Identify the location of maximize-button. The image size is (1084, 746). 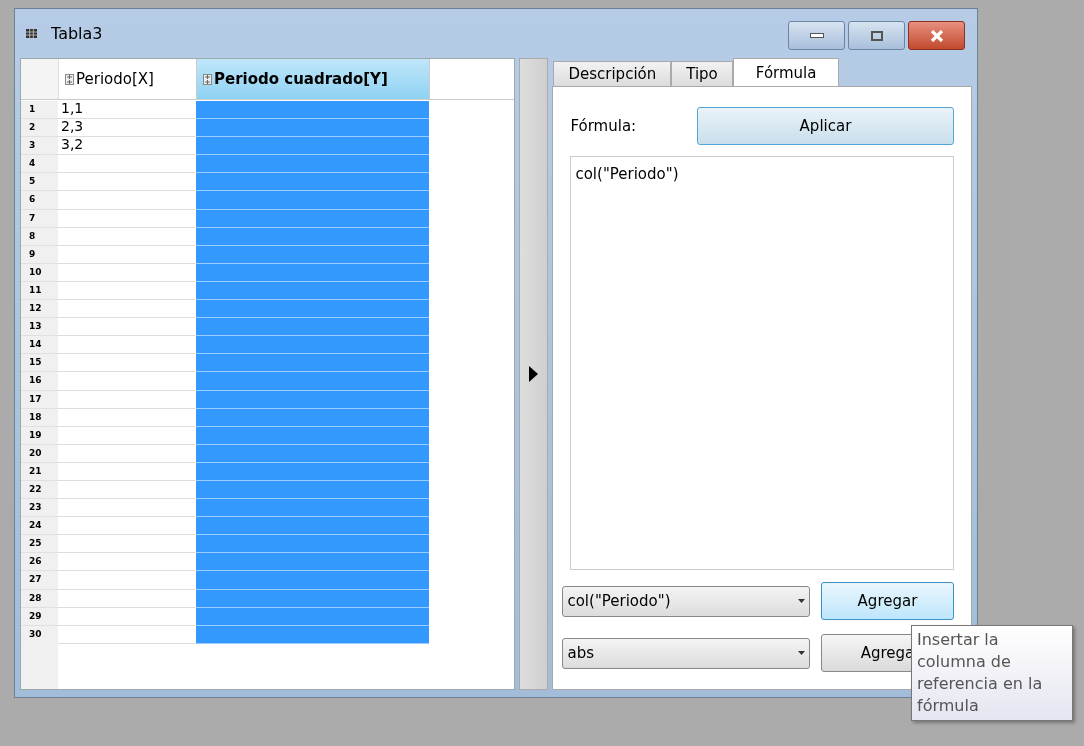
(876, 35).